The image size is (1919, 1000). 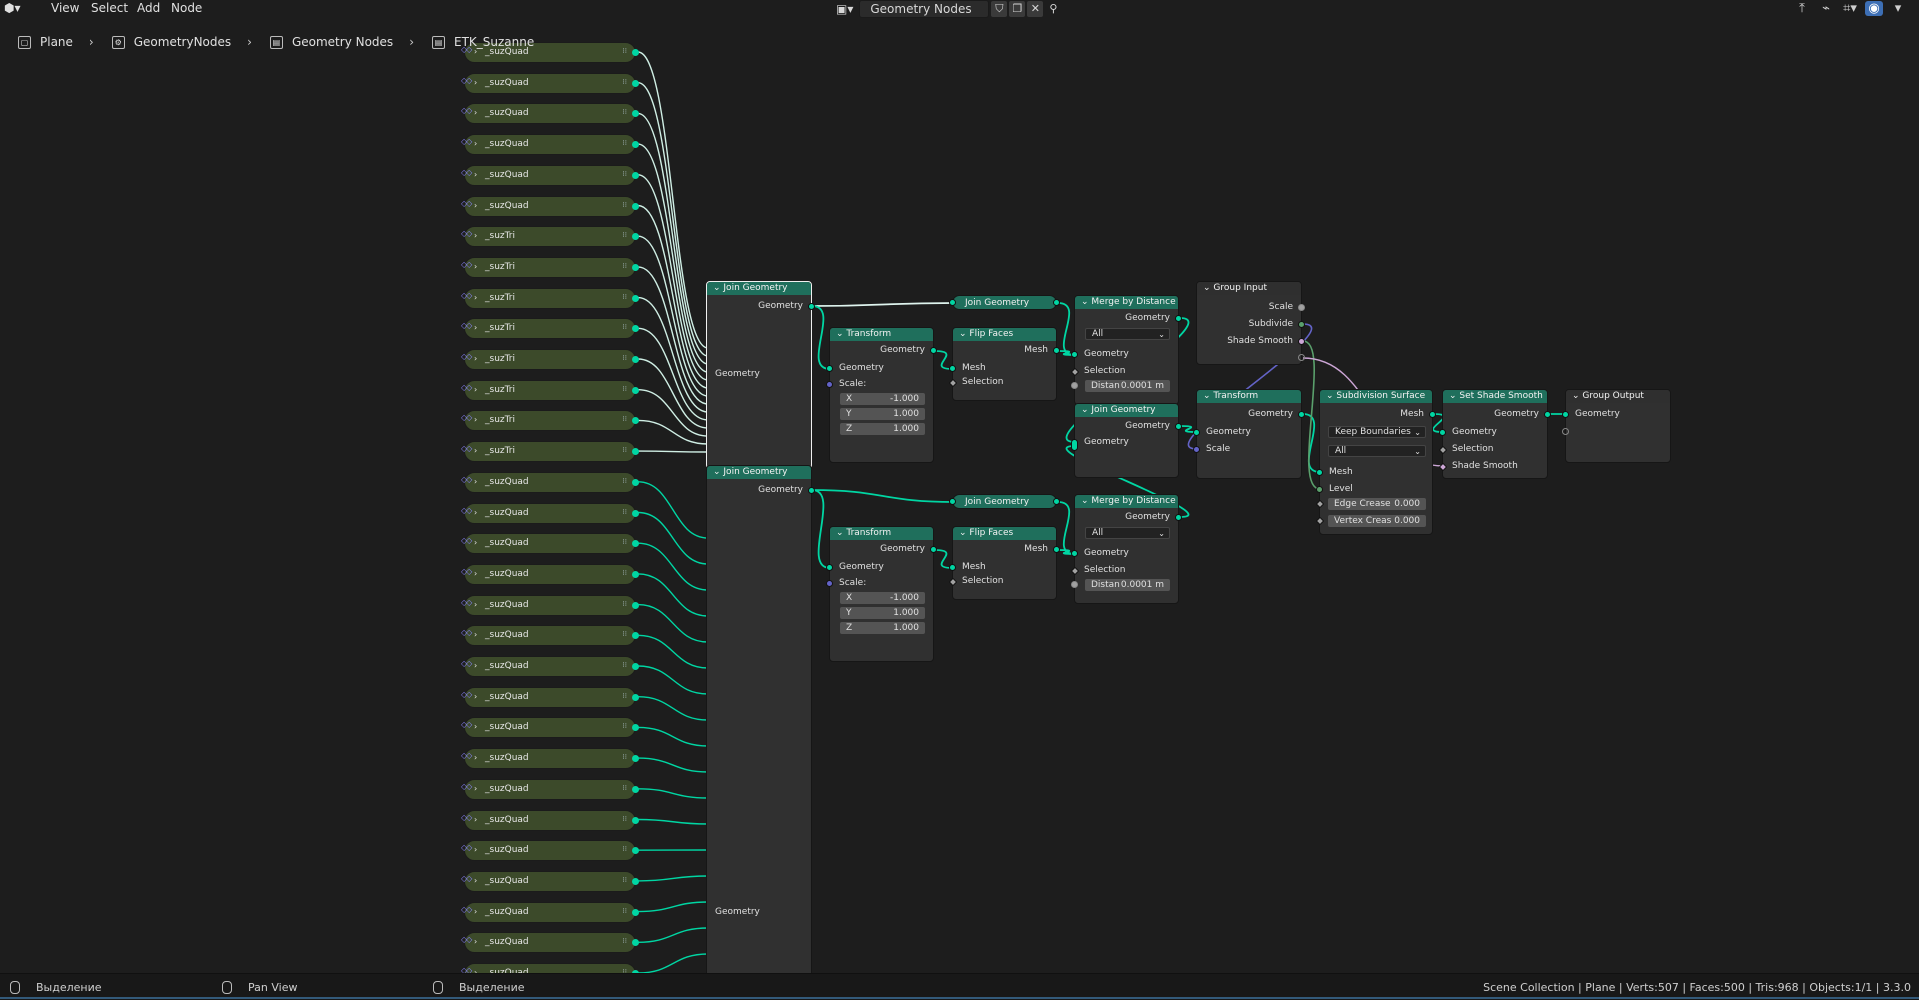 What do you see at coordinates (759, 375) in the screenshot?
I see `join-geometry-node-1: ⌄ Join Geometry Geometry Geometry` at bounding box center [759, 375].